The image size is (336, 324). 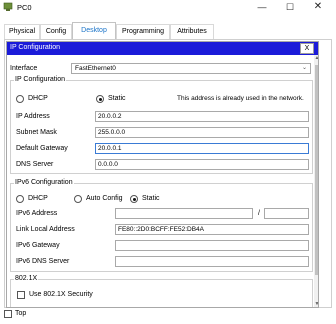 What do you see at coordinates (202, 148) in the screenshot?
I see `default-gateway-input: 20.0.0.1` at bounding box center [202, 148].